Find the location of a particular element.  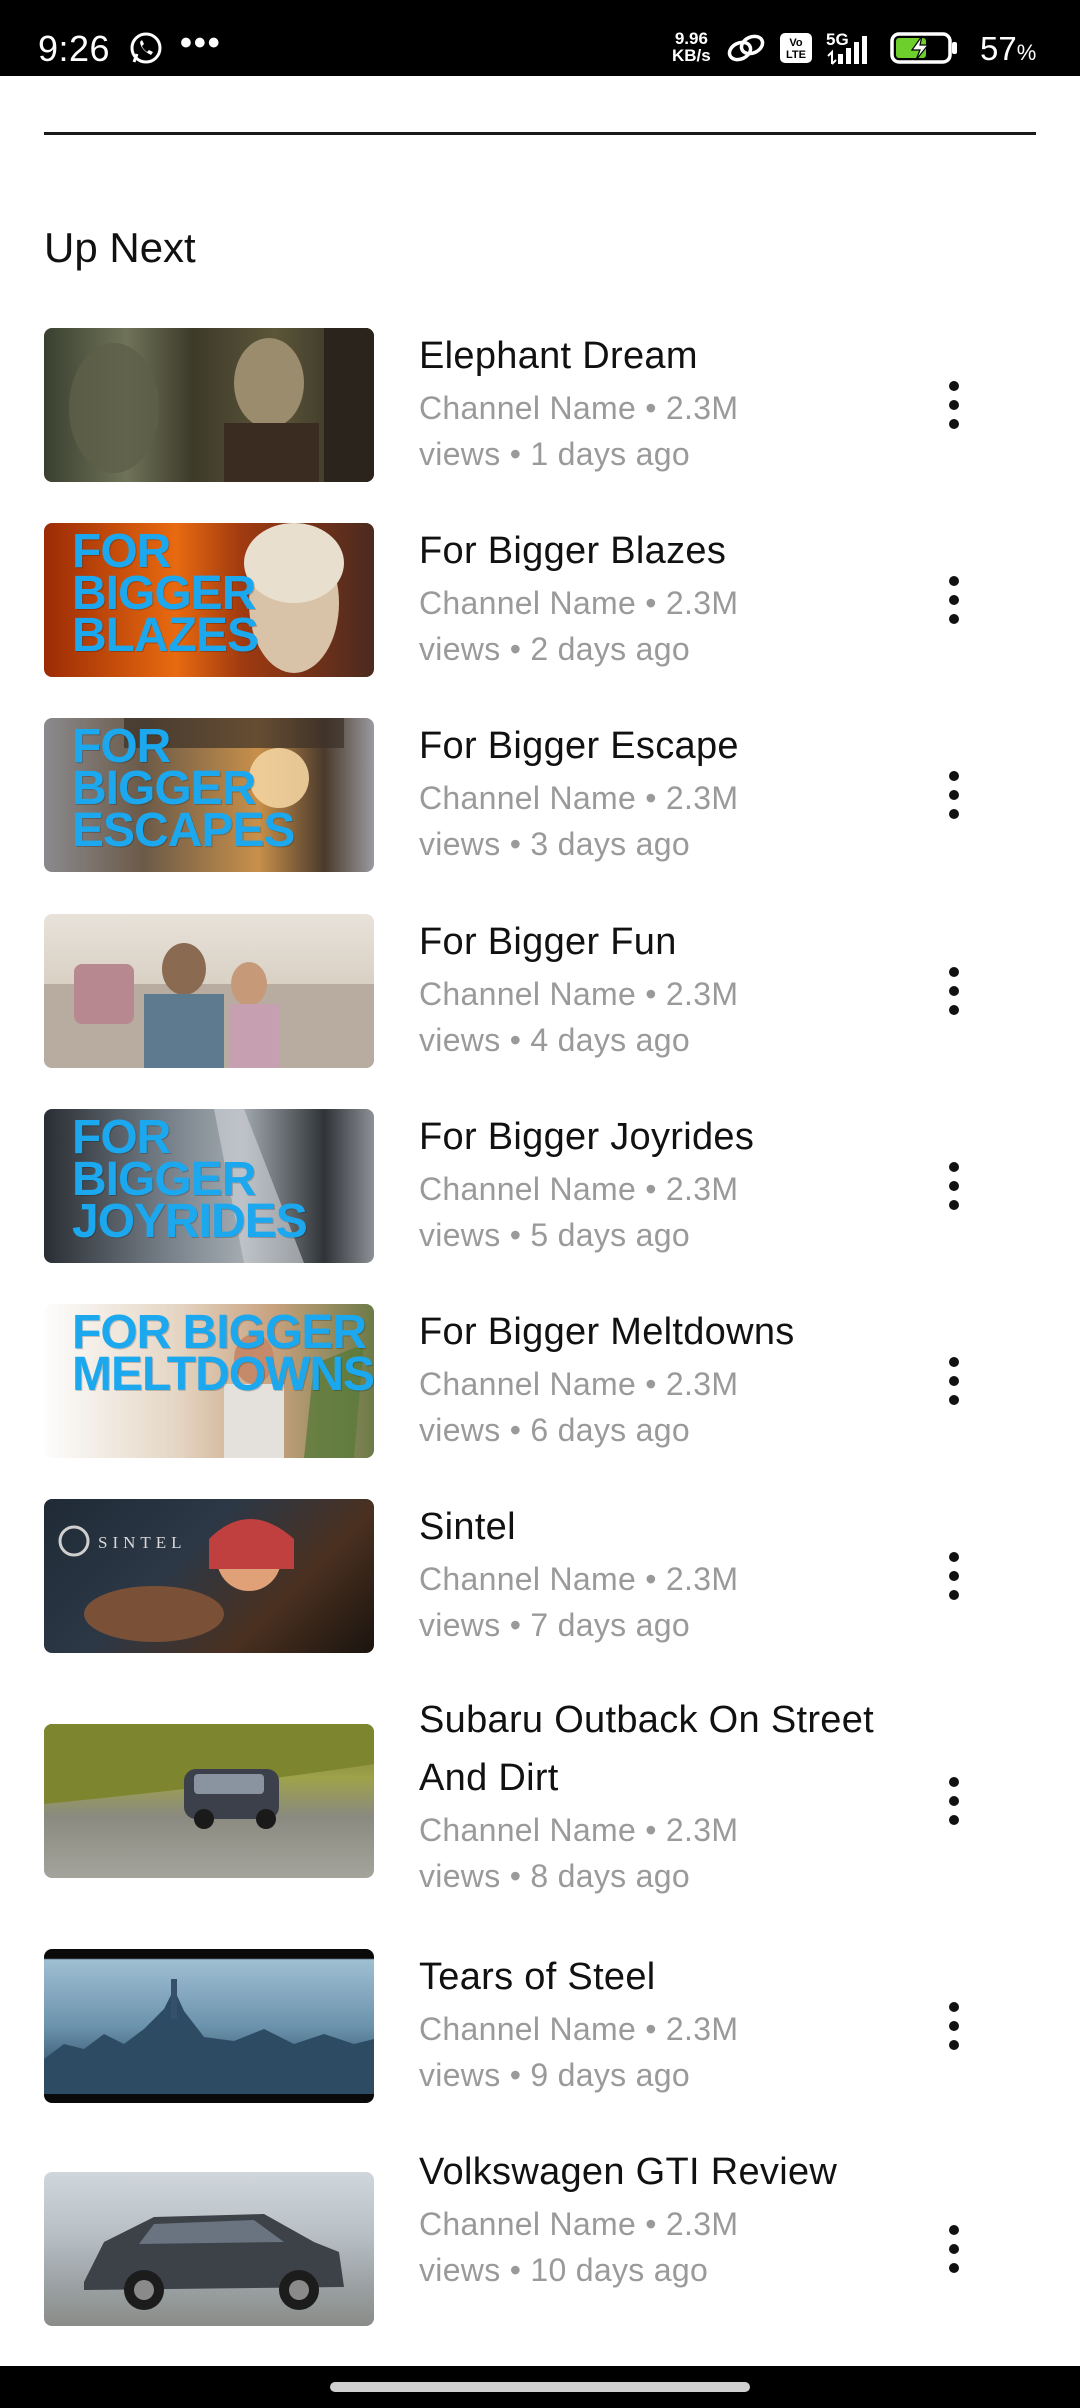

volte-icon: Vo LTE is located at coordinates (796, 48).